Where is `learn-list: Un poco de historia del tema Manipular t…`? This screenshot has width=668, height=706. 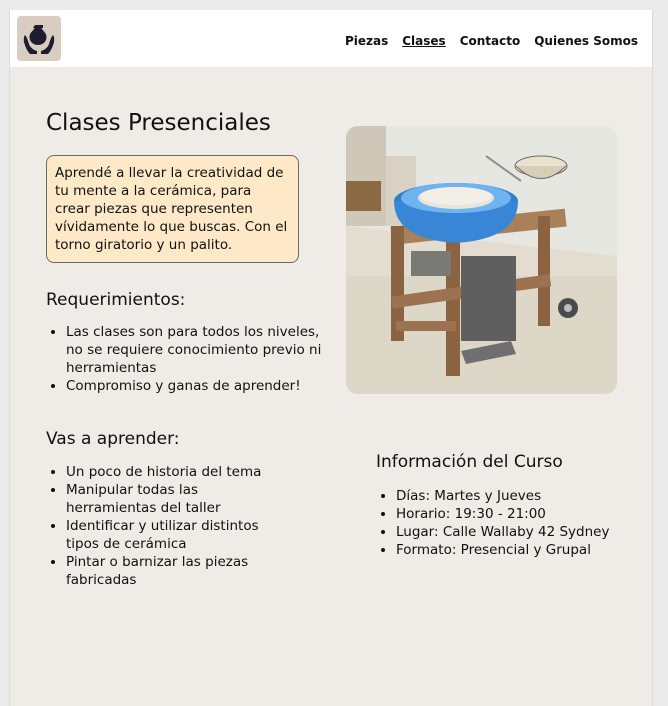
learn-list: Un poco de historia del tema Manipular t… is located at coordinates (156, 526).